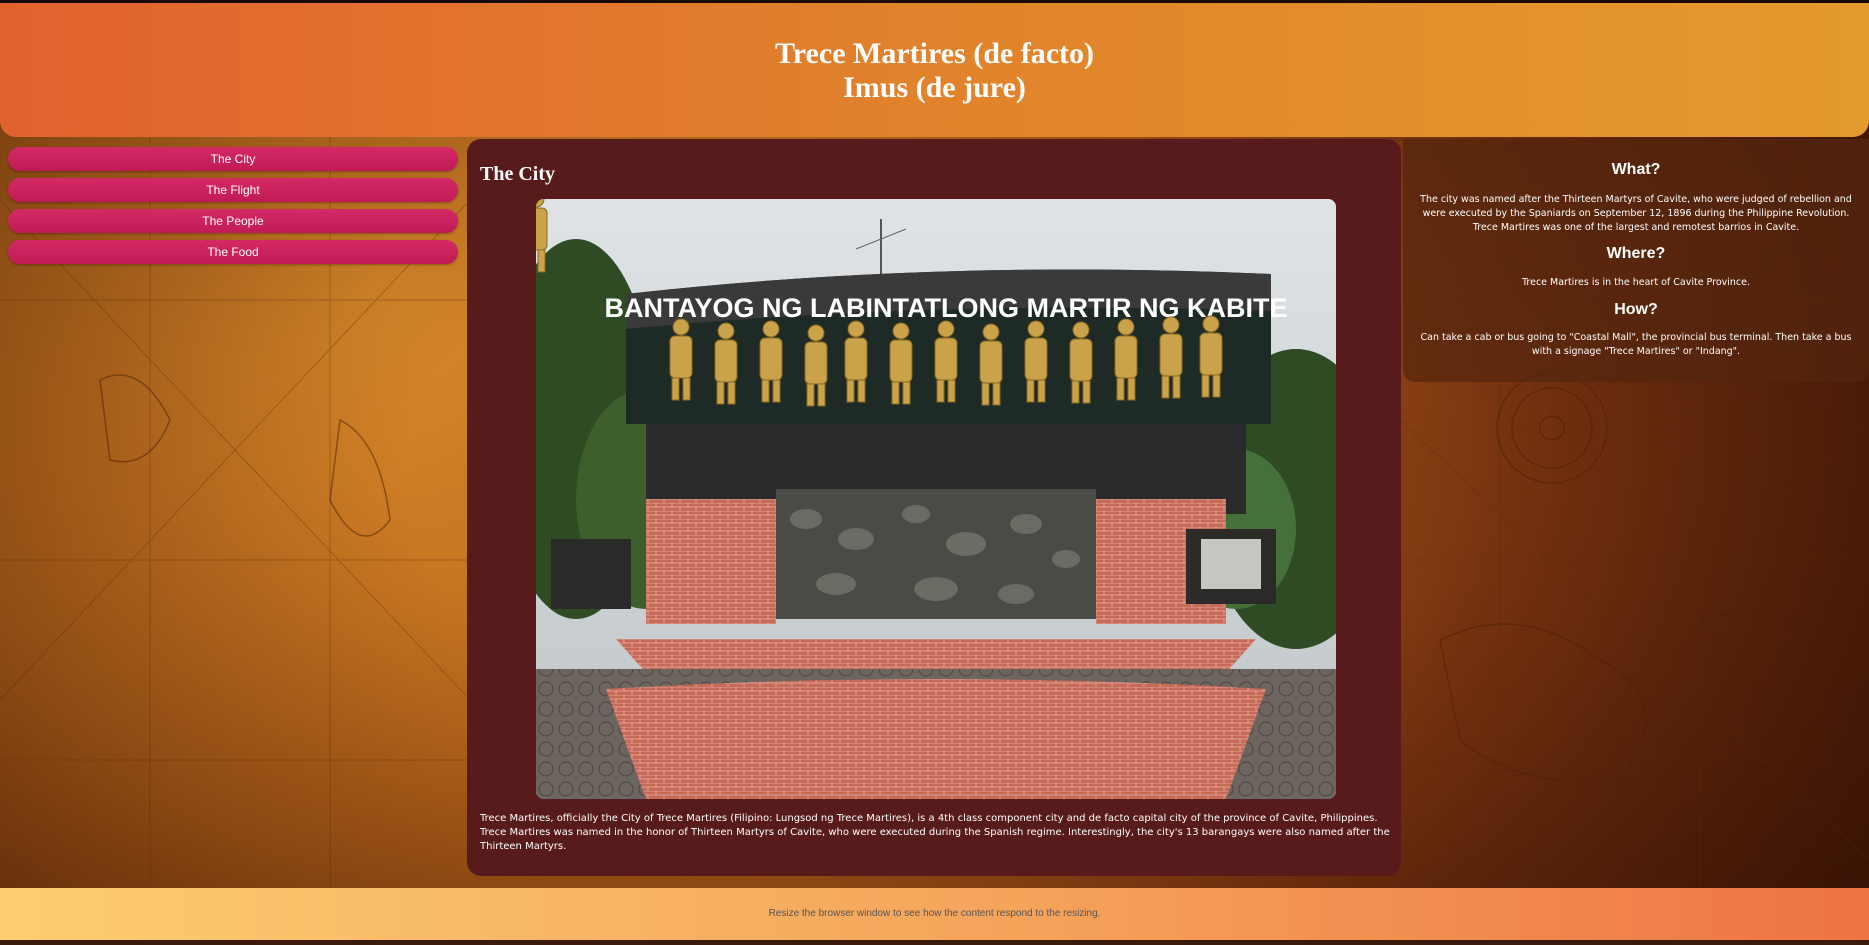 The width and height of the screenshot is (1869, 945). Describe the element at coordinates (934, 53) in the screenshot. I see `page-title: Trece Martires (de facto)` at that location.